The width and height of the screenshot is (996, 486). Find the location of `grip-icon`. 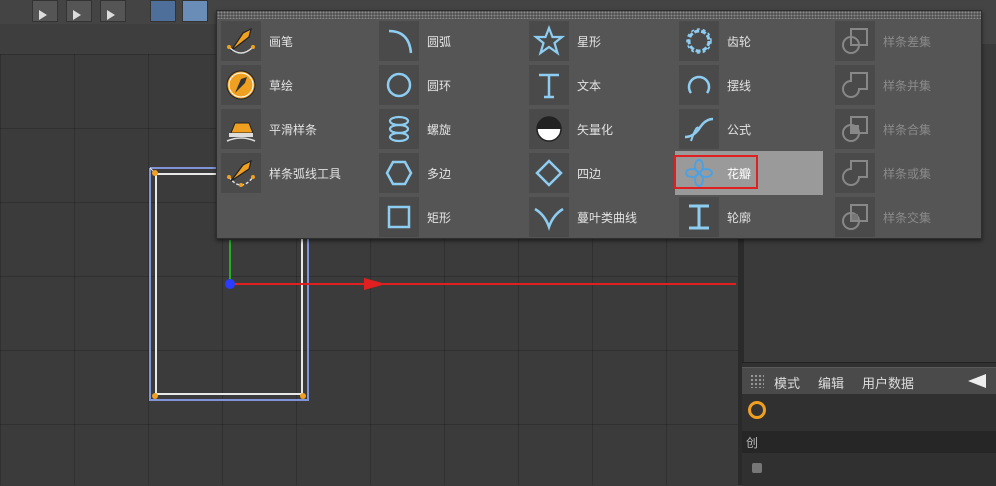

grip-icon is located at coordinates (757, 381).